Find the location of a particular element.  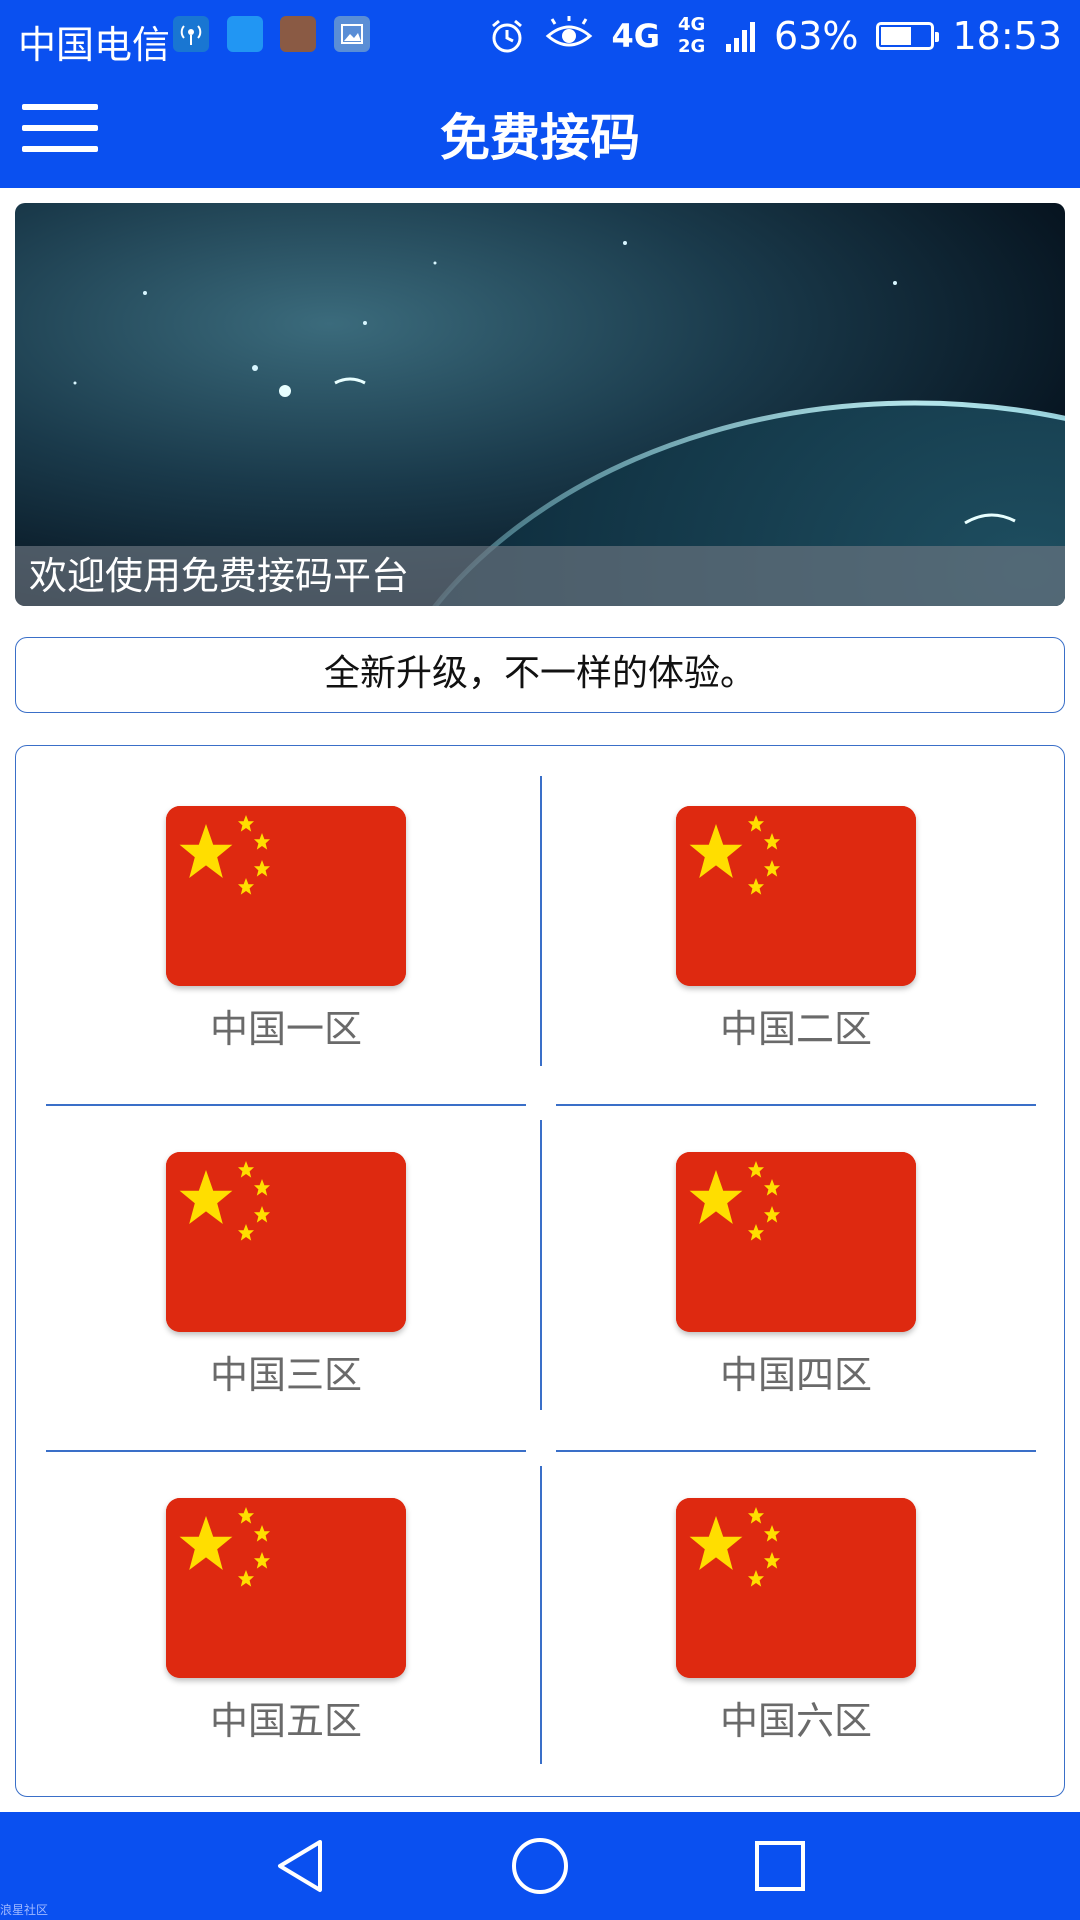

hotspot-icon is located at coordinates (191, 34).